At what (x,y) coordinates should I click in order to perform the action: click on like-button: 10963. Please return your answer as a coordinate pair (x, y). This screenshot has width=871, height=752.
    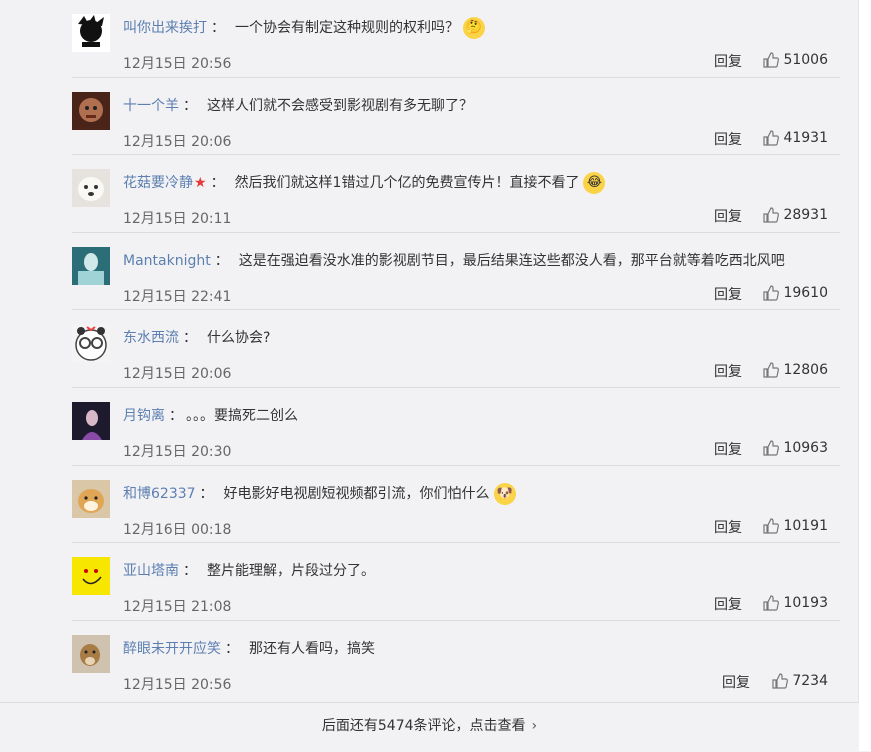
    Looking at the image, I should click on (795, 448).